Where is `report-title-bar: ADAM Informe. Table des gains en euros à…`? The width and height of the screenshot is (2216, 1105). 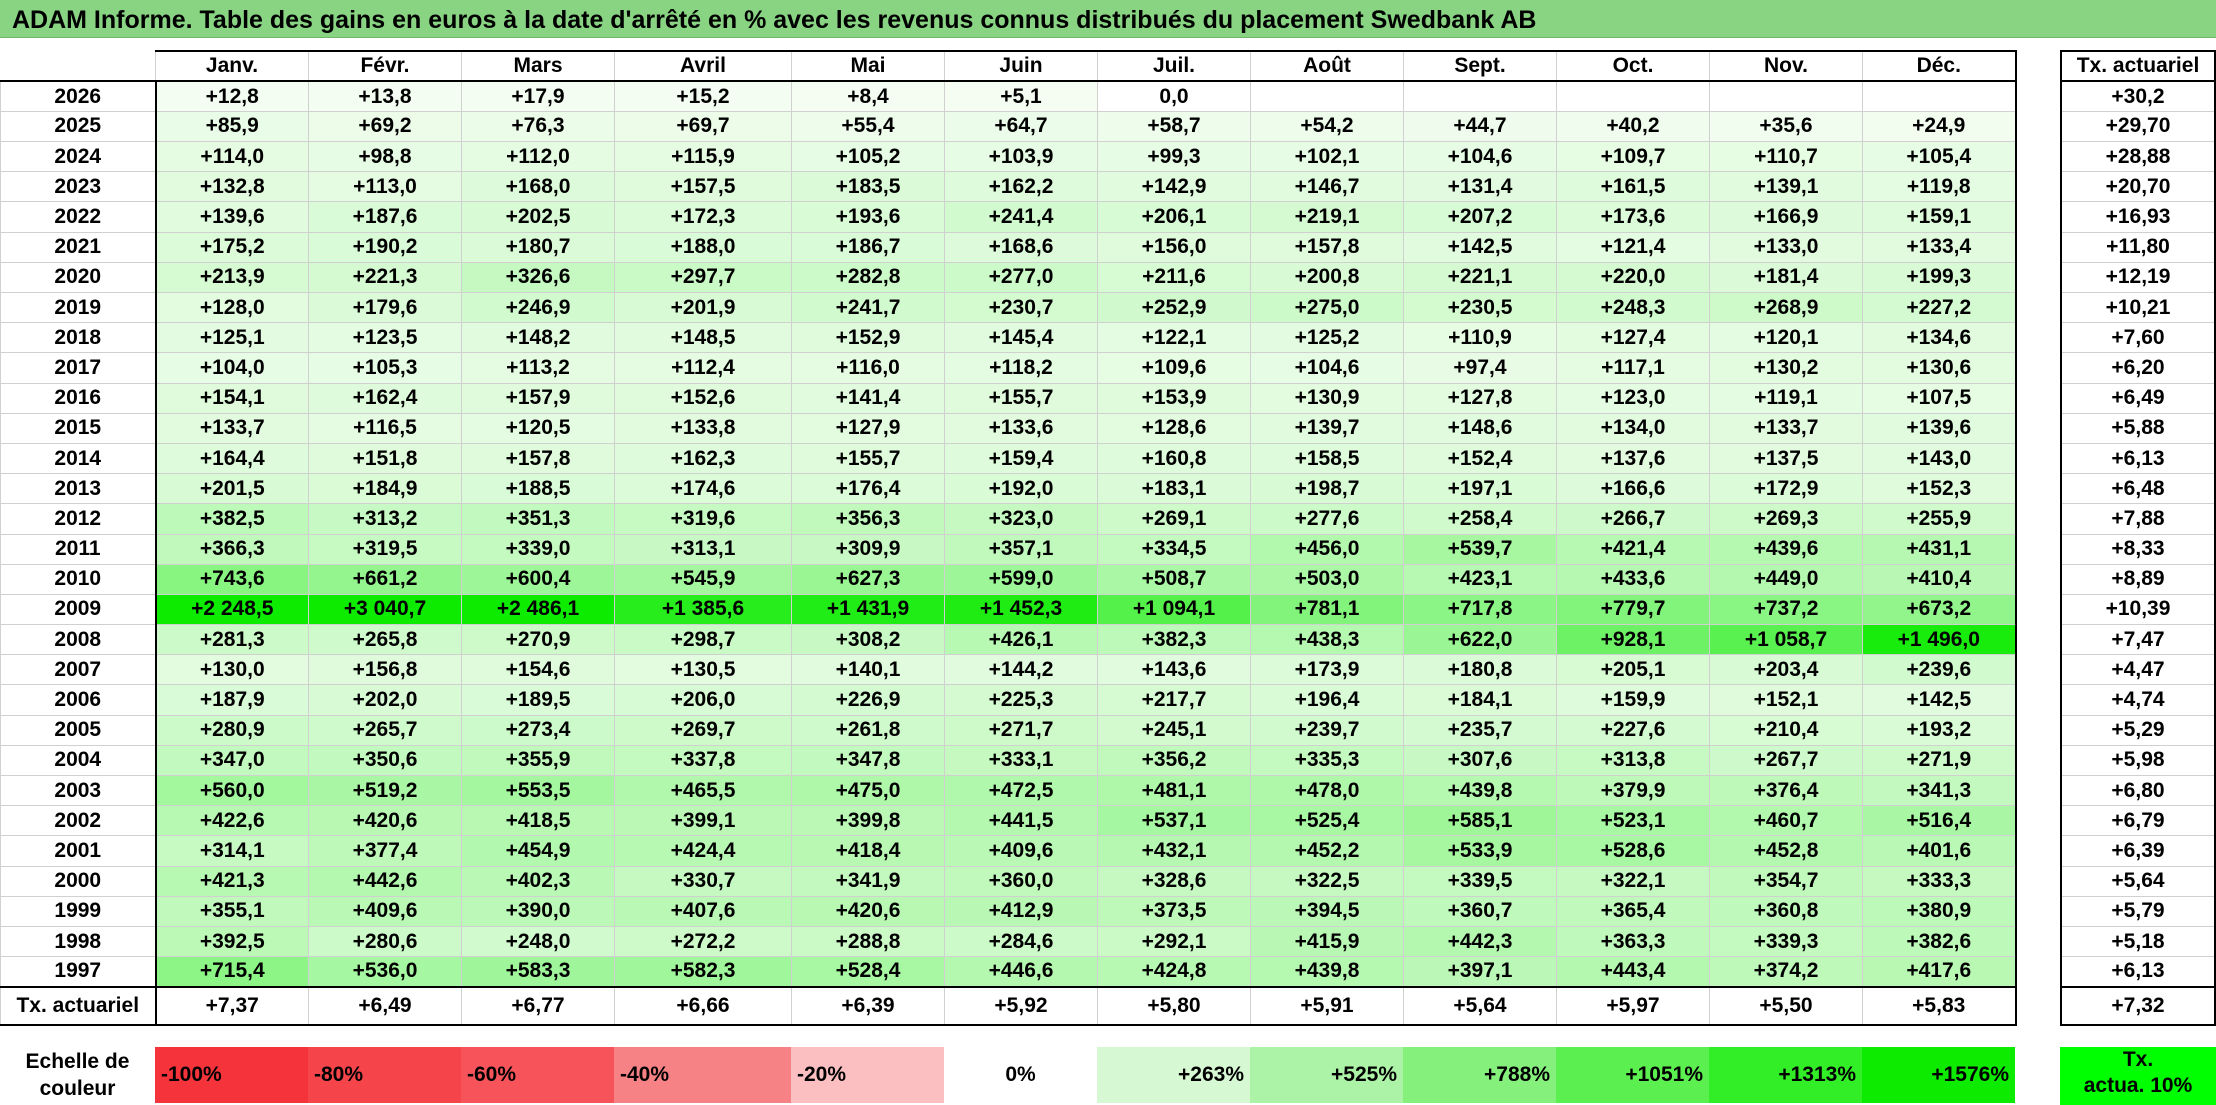
report-title-bar: ADAM Informe. Table des gains en euros à… is located at coordinates (1108, 19).